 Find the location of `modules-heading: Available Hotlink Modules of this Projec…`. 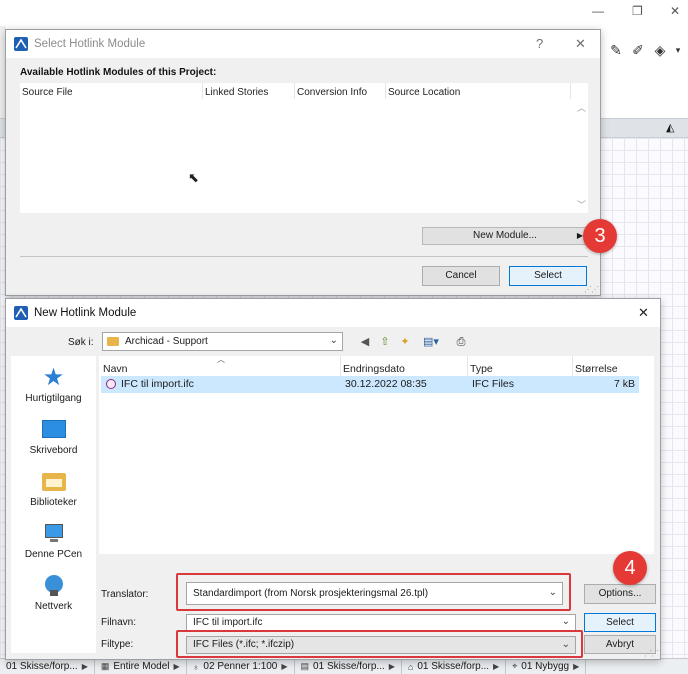

modules-heading: Available Hotlink Modules of this Projec… is located at coordinates (118, 72).